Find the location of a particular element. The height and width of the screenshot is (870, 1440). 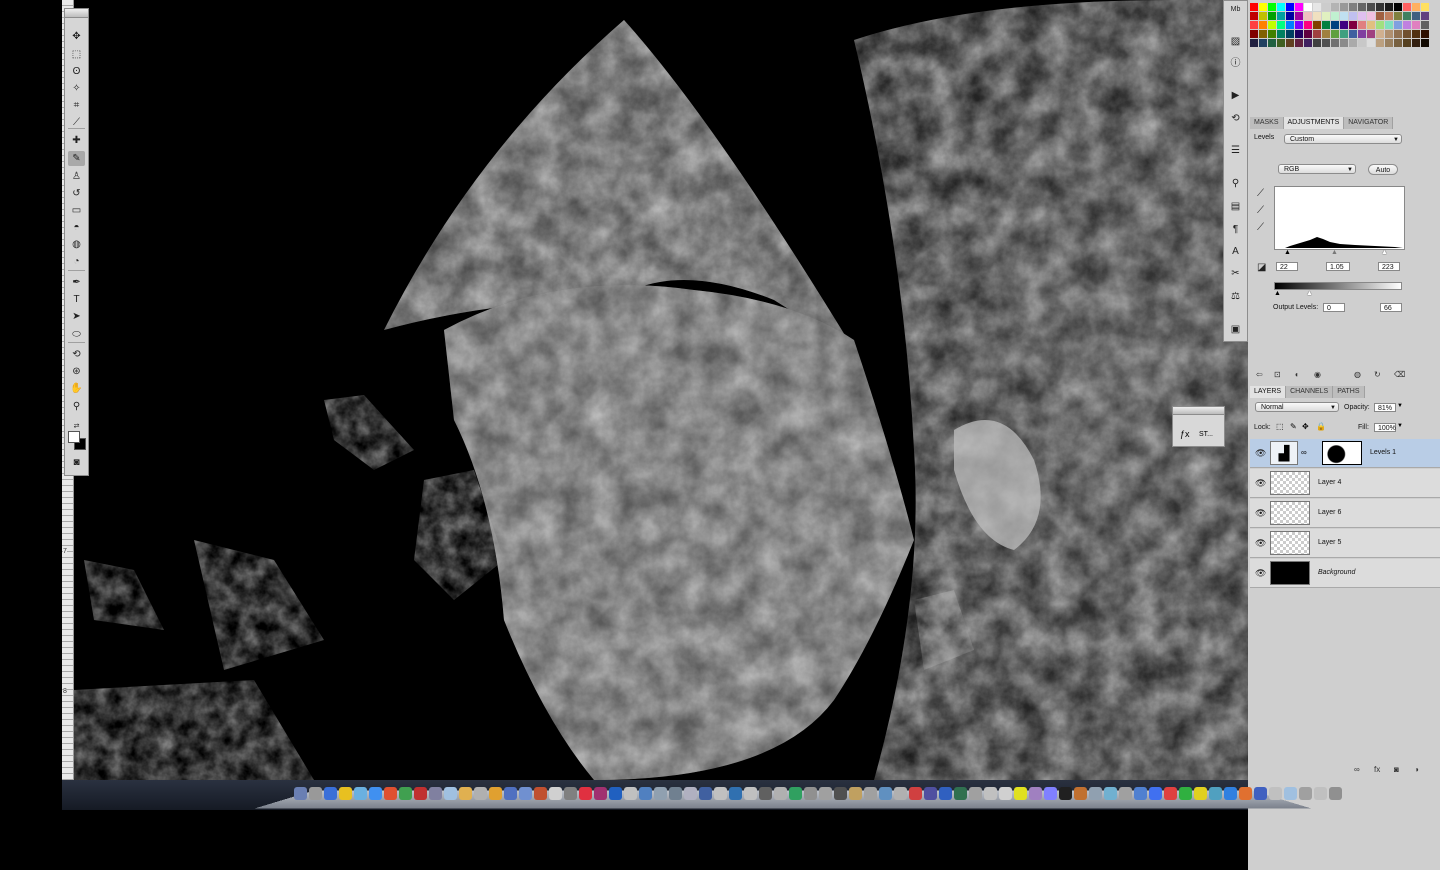

opacity-field: 81% is located at coordinates (1385, 407).